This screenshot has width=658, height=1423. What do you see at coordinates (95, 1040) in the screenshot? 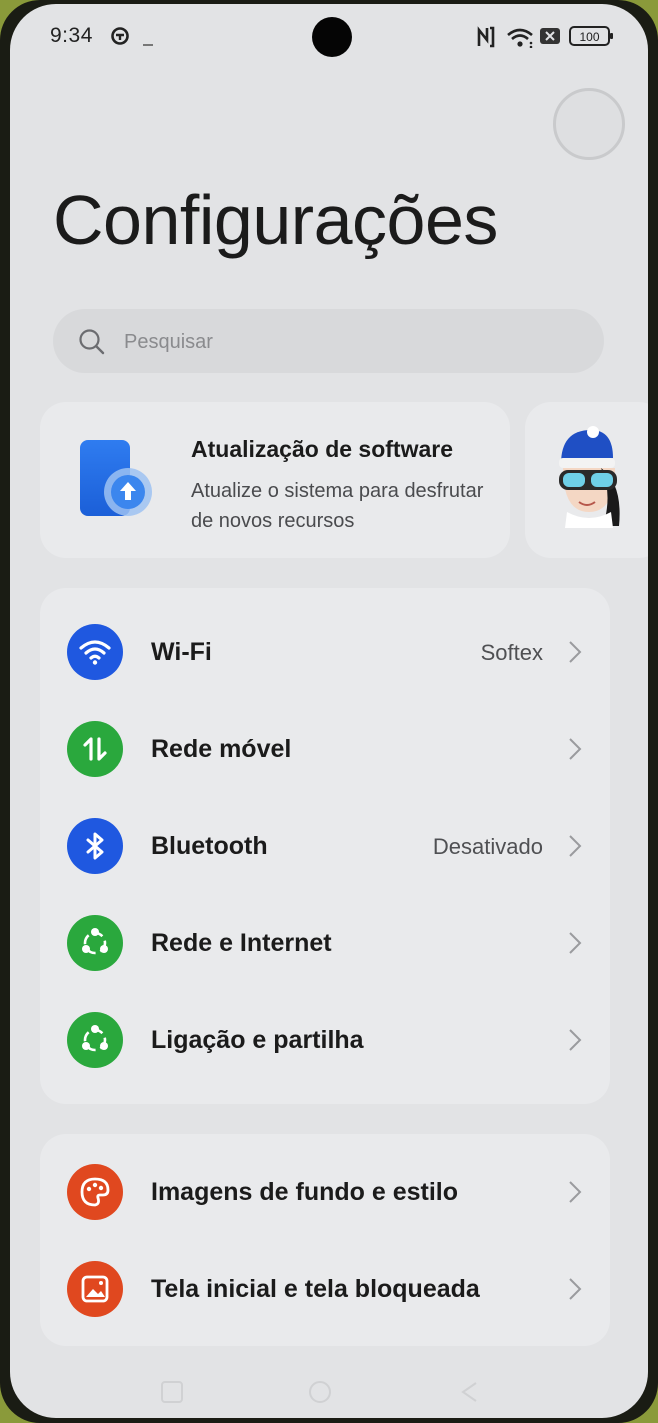
I see `share-icon` at bounding box center [95, 1040].